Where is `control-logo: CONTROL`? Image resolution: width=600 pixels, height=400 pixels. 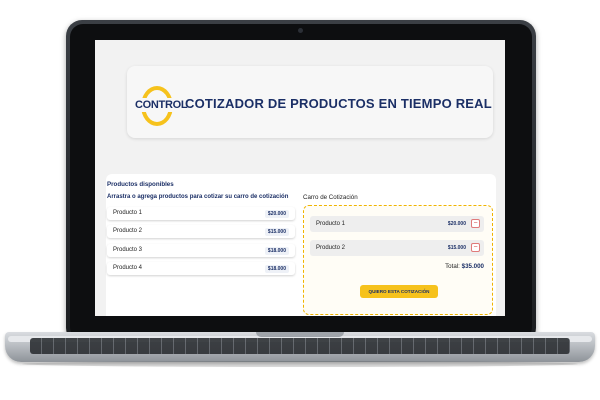
control-logo: CONTROL is located at coordinates (161, 106).